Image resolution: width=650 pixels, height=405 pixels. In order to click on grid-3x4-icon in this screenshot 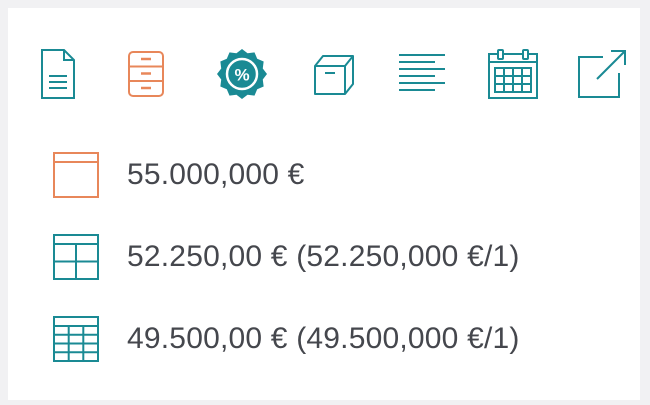, I will do `click(76, 339)`.